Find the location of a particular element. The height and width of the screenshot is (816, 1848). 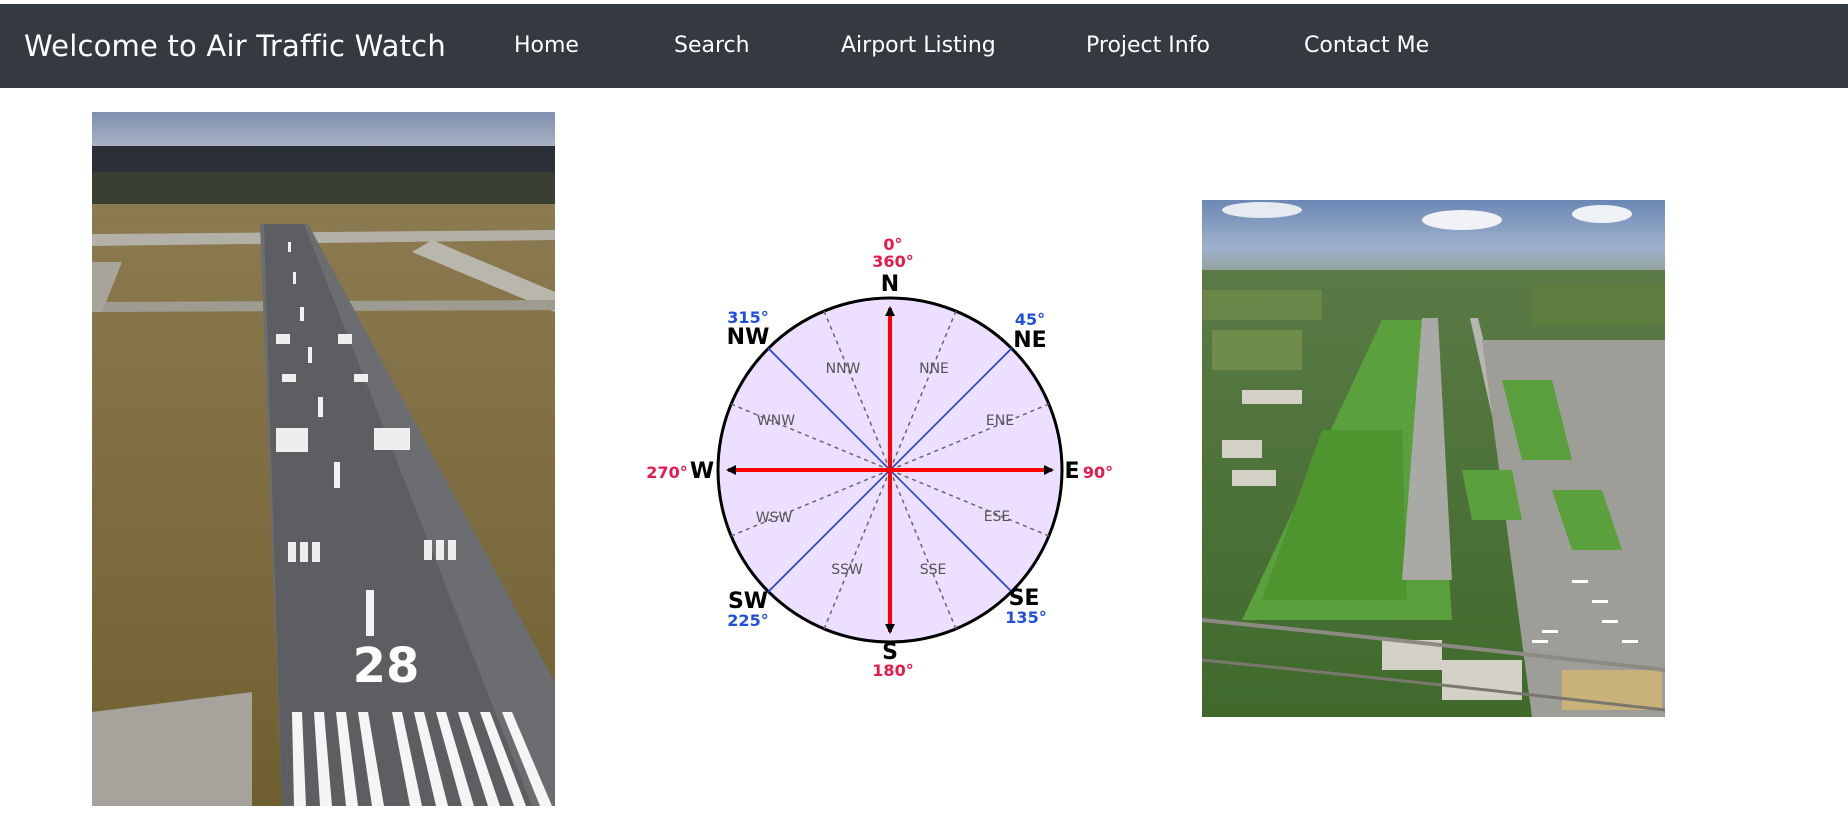

runway-number: 28 is located at coordinates (386, 666).